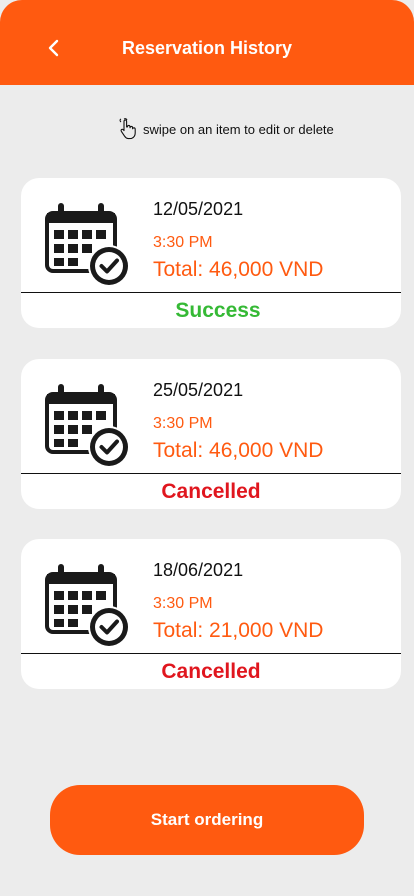 The width and height of the screenshot is (414, 896). Describe the element at coordinates (127, 129) in the screenshot. I see `swipe-hand-icon` at that location.